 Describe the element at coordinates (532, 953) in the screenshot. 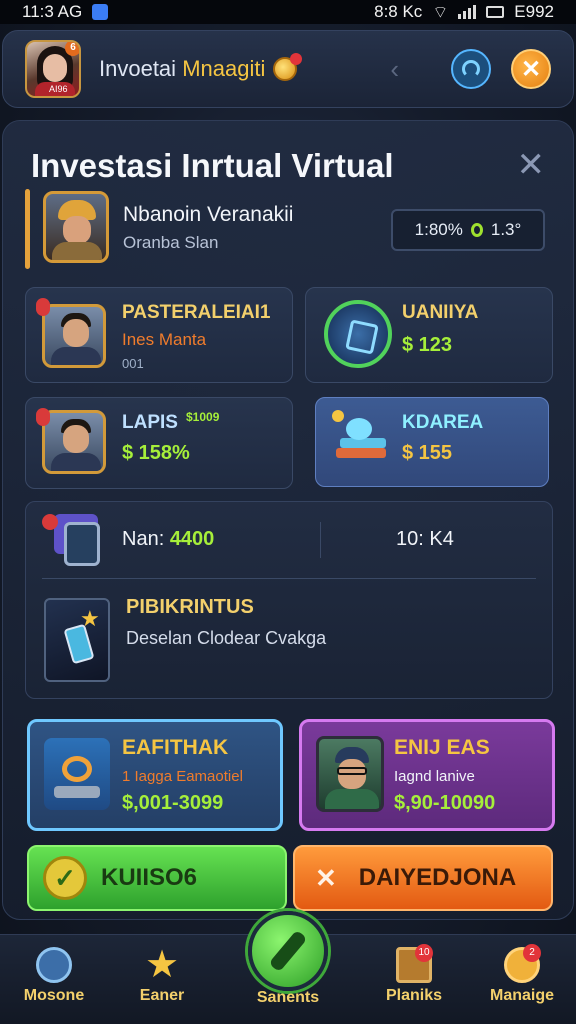

I see `notification-badge: 2` at that location.